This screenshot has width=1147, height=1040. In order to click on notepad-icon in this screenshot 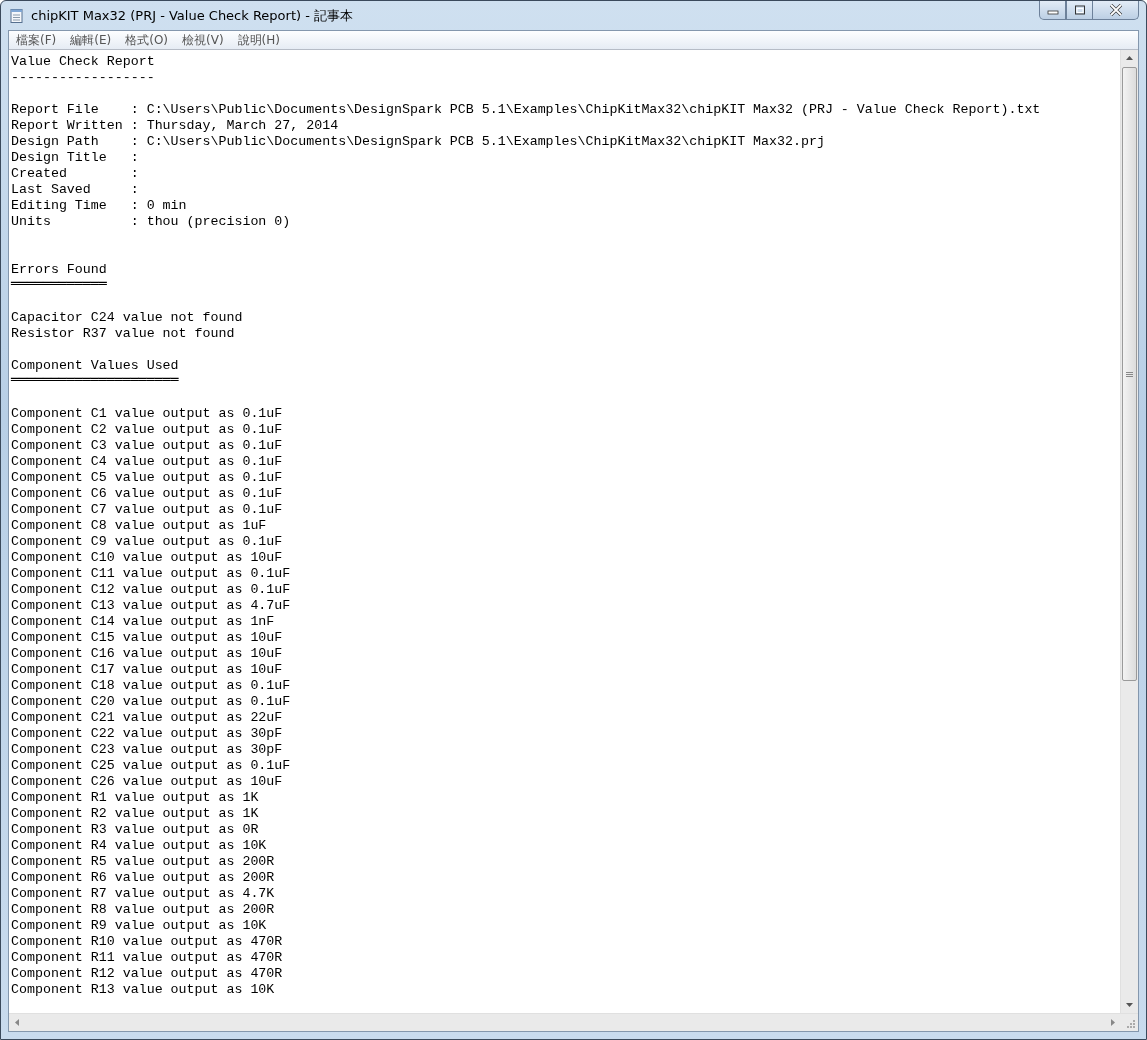, I will do `click(17, 15)`.